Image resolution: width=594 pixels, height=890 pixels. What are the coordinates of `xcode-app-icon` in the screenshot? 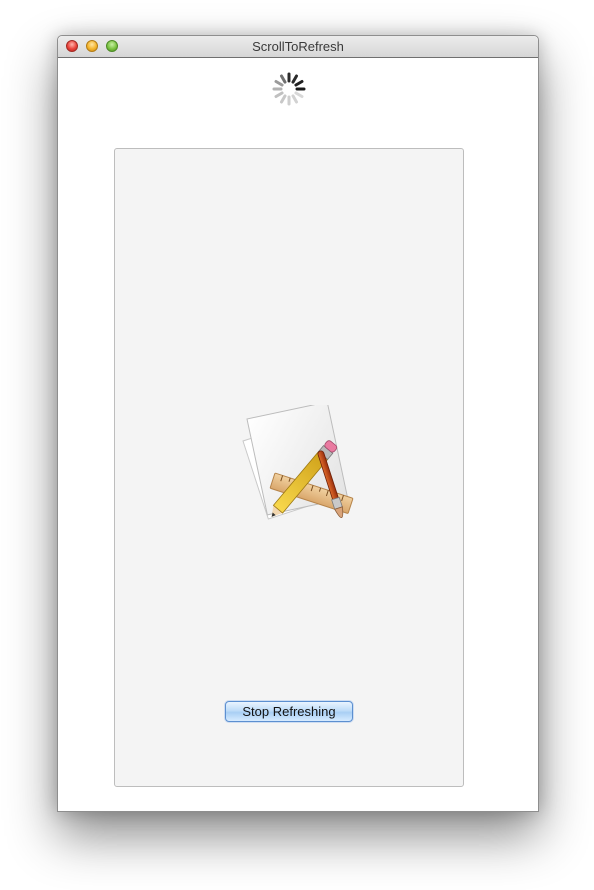 It's located at (298, 462).